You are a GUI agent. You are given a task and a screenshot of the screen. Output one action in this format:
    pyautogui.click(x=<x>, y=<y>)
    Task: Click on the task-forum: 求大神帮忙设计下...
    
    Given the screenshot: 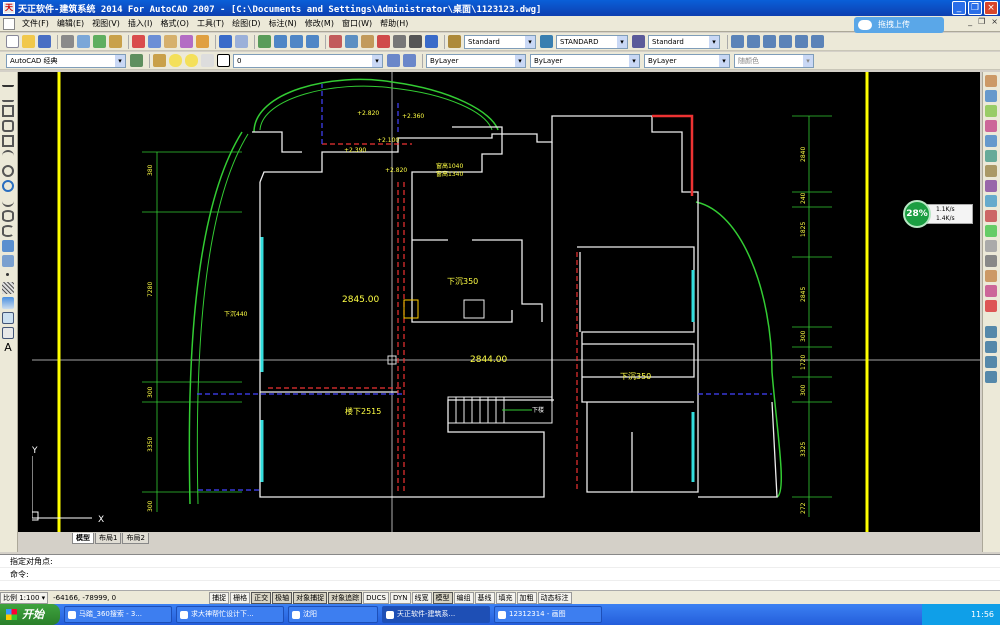 What is the action you would take?
    pyautogui.click(x=230, y=614)
    